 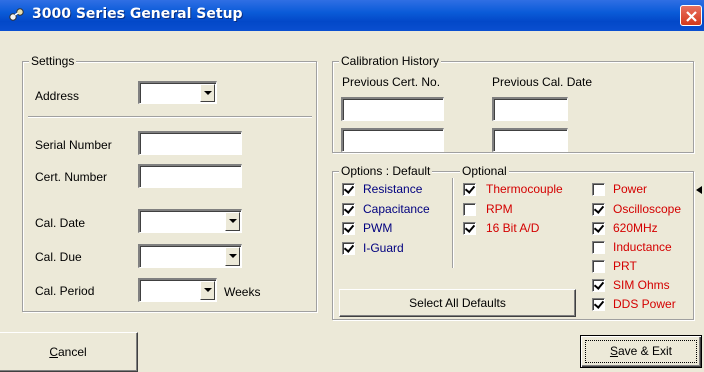 What do you see at coordinates (453, 223) in the screenshot?
I see `options-divider` at bounding box center [453, 223].